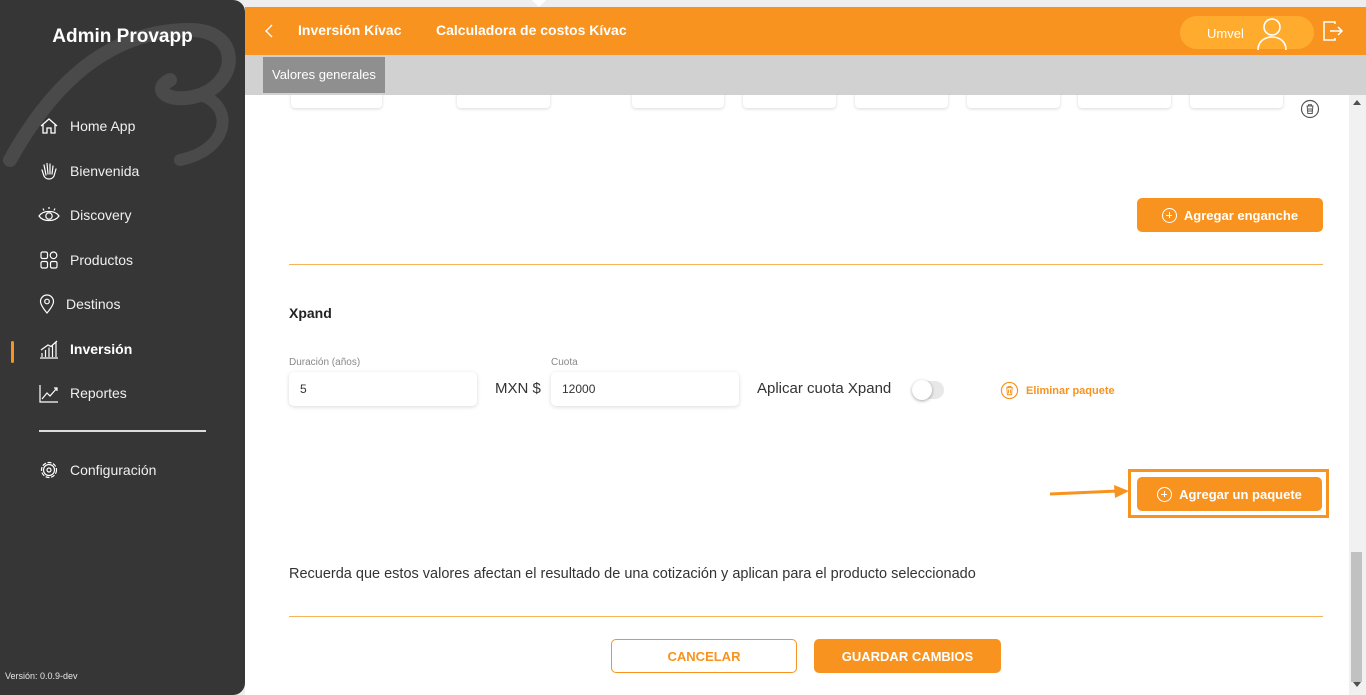 This screenshot has height=695, width=1366. Describe the element at coordinates (518, 388) in the screenshot. I see `currency-label: MXN $` at that location.